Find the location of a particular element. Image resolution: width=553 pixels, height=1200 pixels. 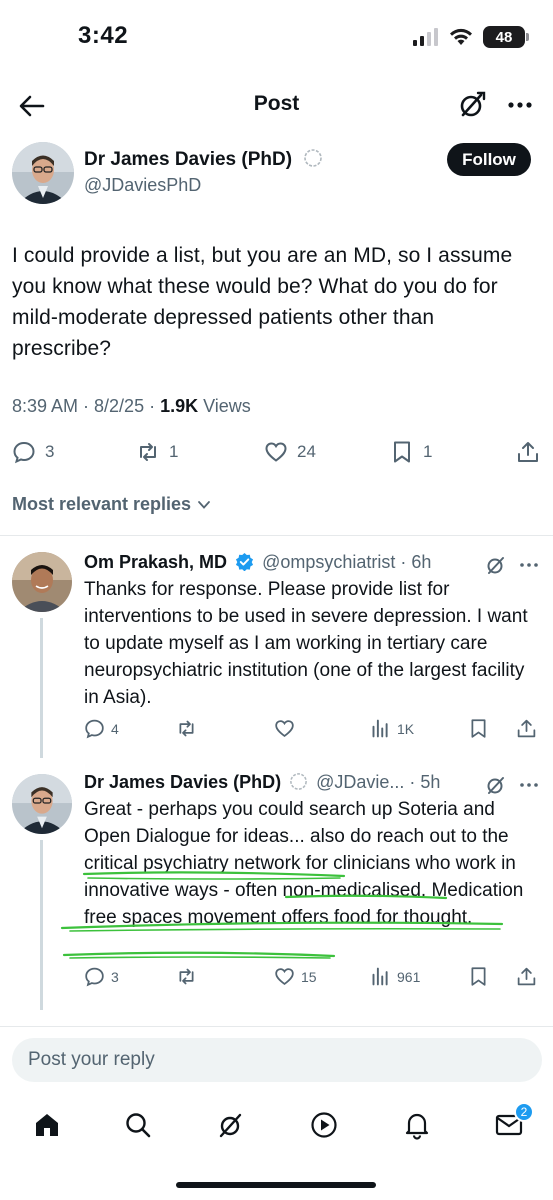

author-name-text: Dr James Davies (PhD) is located at coordinates (188, 159).